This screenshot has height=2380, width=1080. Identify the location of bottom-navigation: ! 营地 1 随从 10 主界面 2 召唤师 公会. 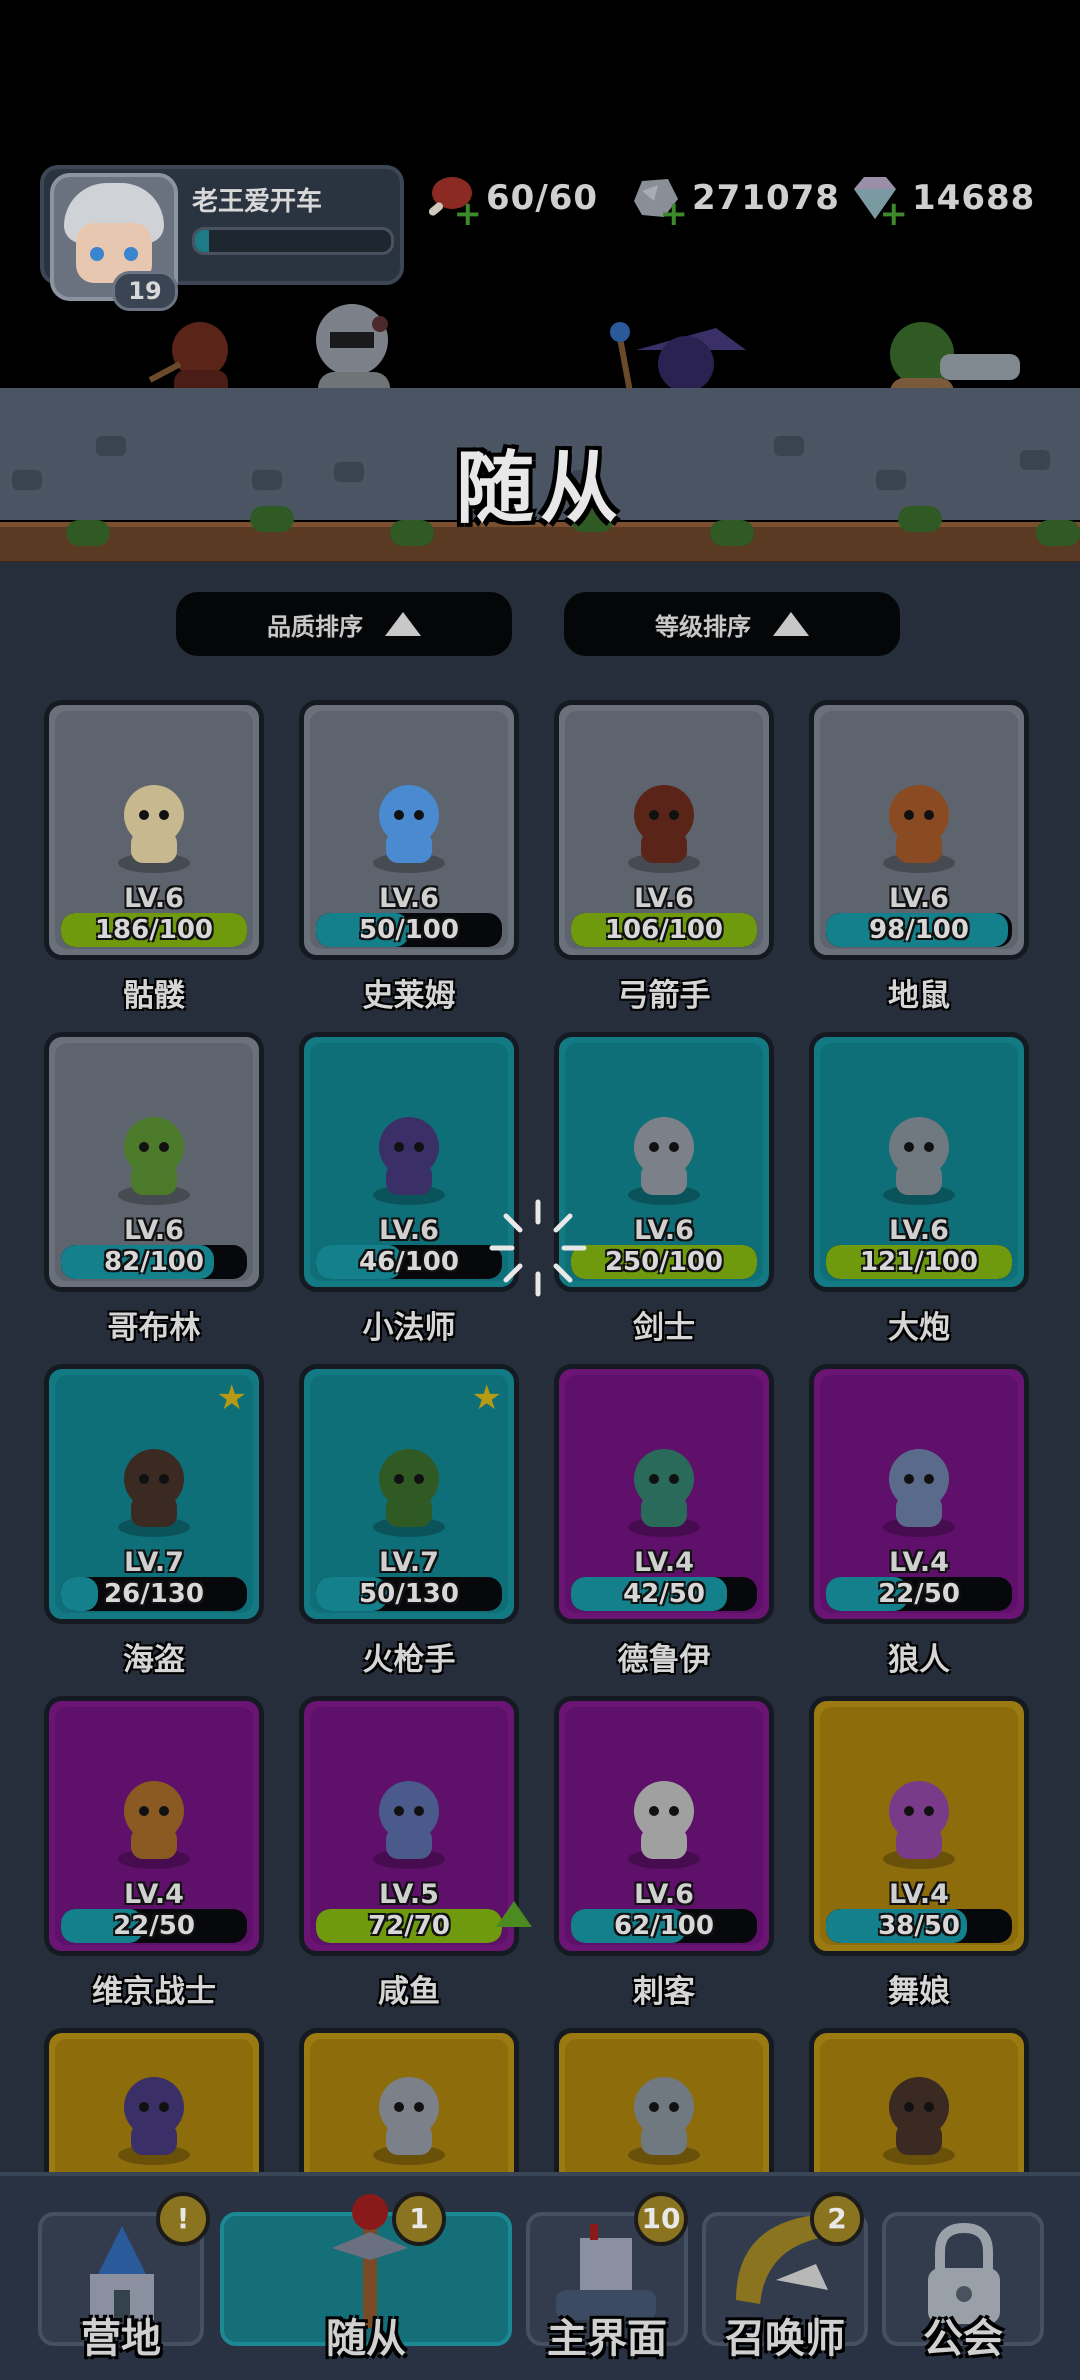
(540, 2276).